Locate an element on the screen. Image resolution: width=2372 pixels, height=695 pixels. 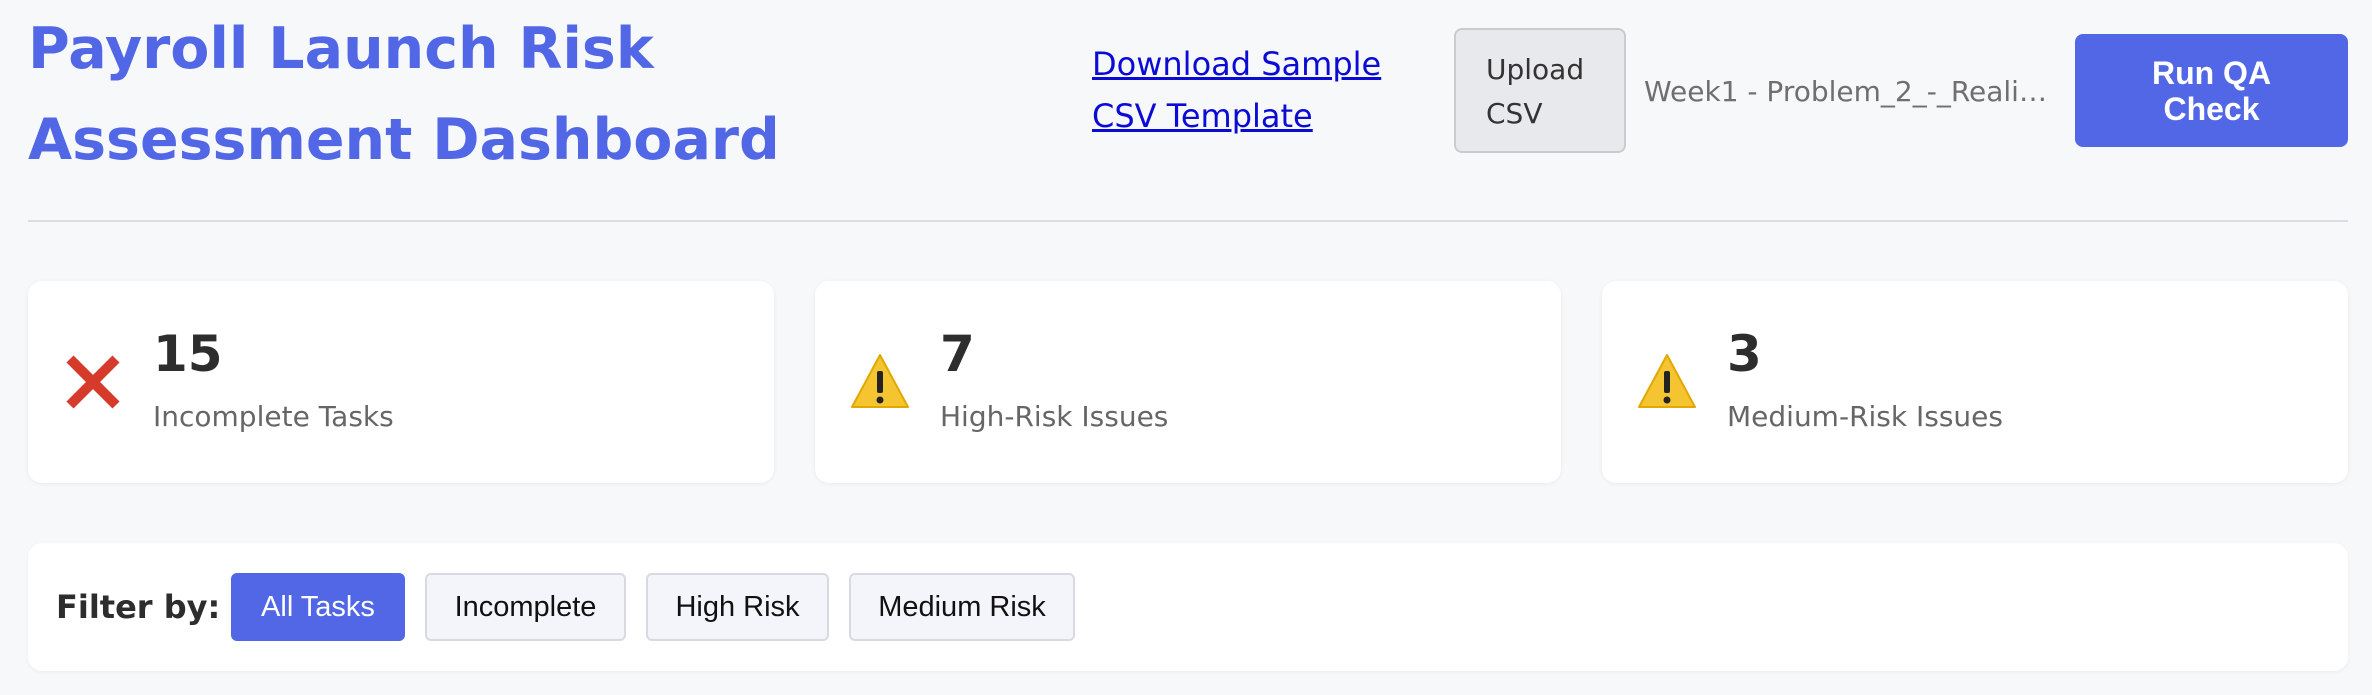
stat-label: Incomplete Tasks is located at coordinates (273, 416).